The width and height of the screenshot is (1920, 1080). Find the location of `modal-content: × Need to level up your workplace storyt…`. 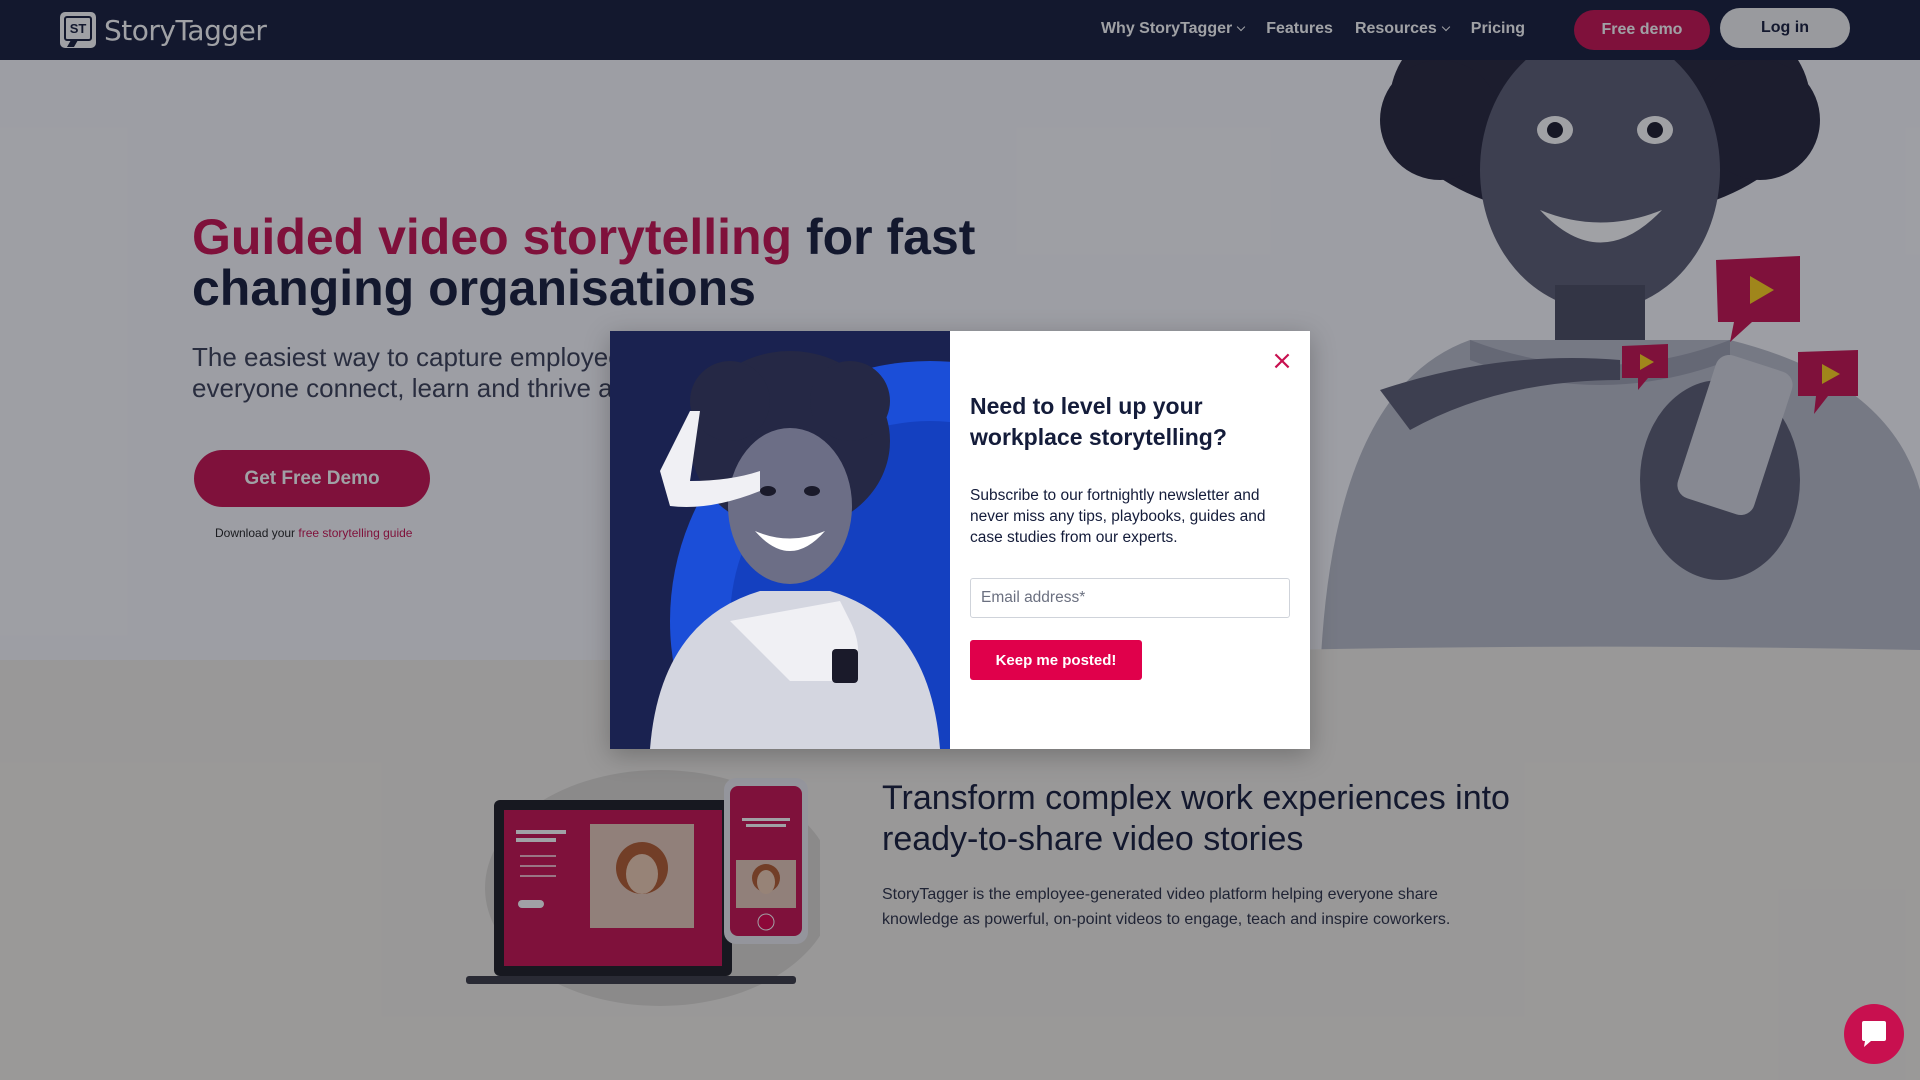

modal-content: × Need to level up your workplace storyt… is located at coordinates (1130, 540).